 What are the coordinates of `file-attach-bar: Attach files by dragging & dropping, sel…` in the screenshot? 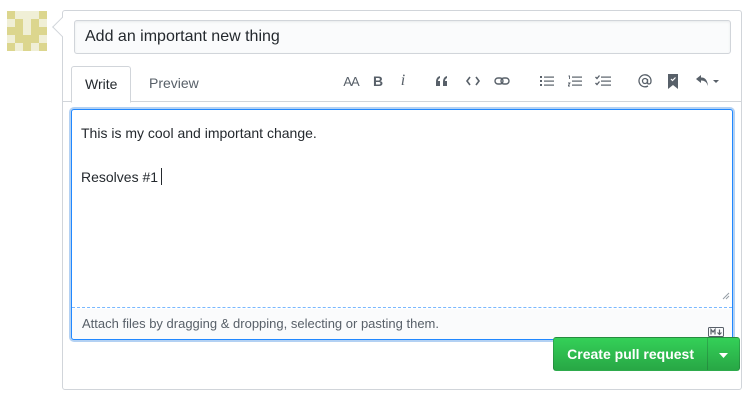 It's located at (402, 324).